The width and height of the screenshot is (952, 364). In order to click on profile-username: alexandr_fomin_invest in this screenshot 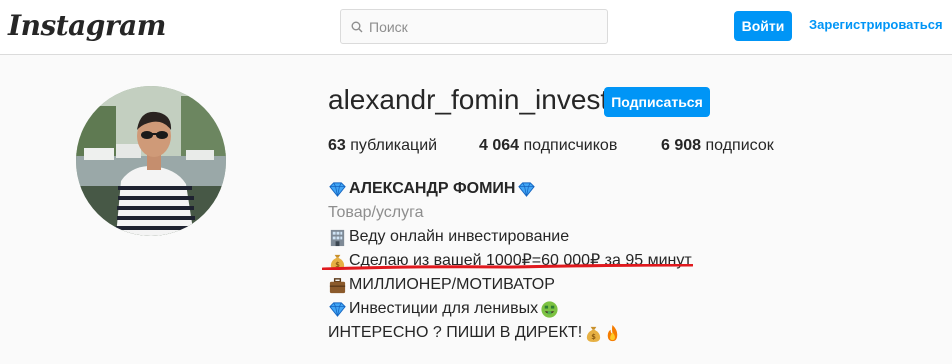, I will do `click(468, 99)`.